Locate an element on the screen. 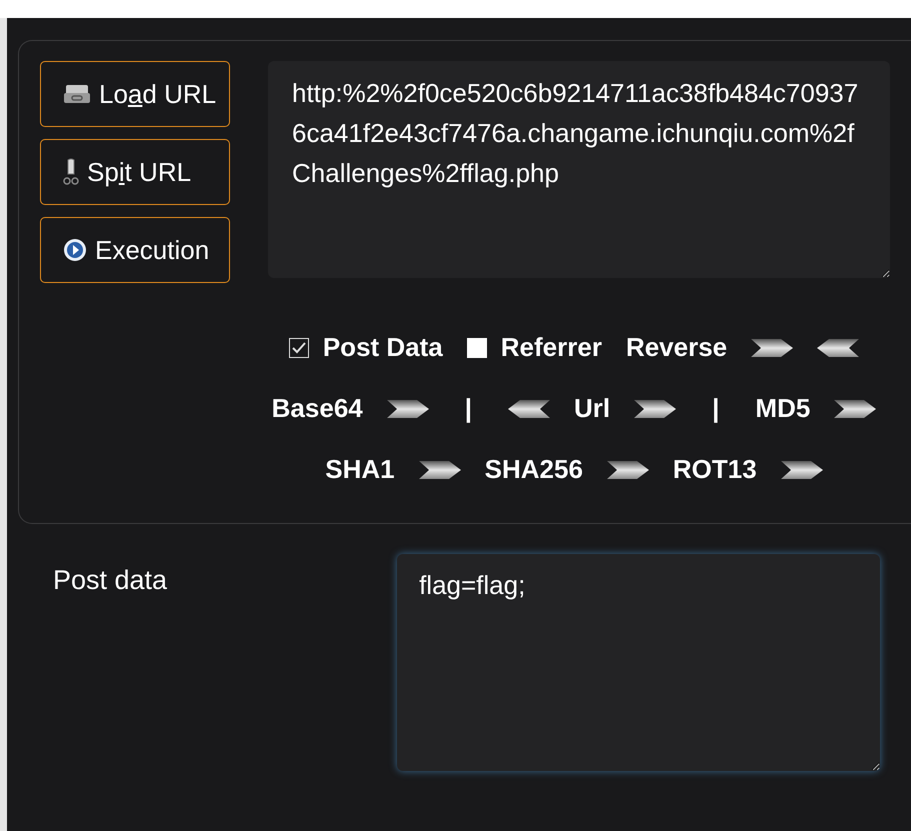  drive-icon is located at coordinates (77, 94).